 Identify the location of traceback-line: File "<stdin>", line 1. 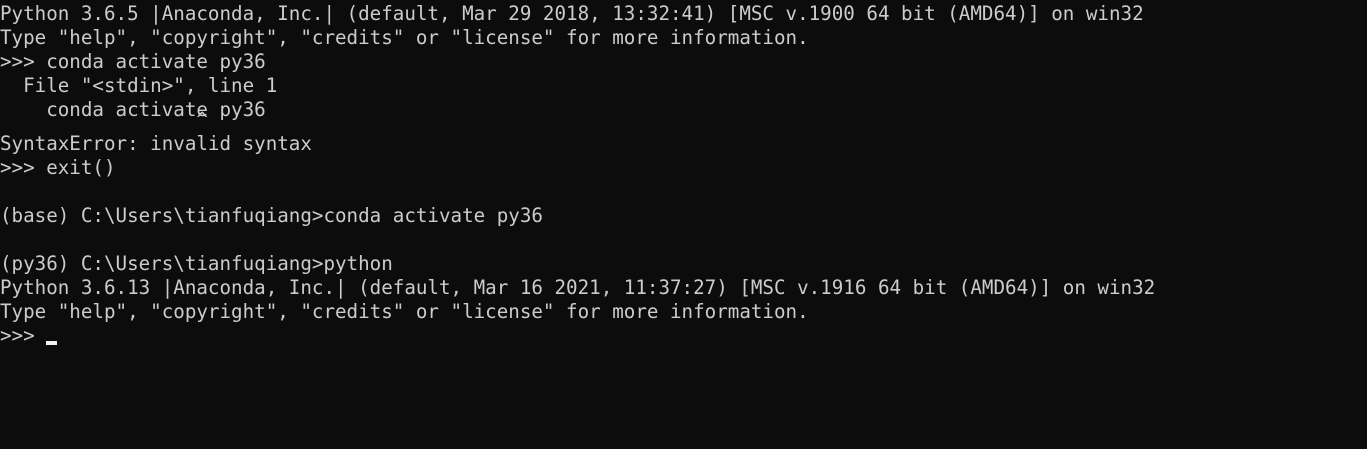
(139, 85).